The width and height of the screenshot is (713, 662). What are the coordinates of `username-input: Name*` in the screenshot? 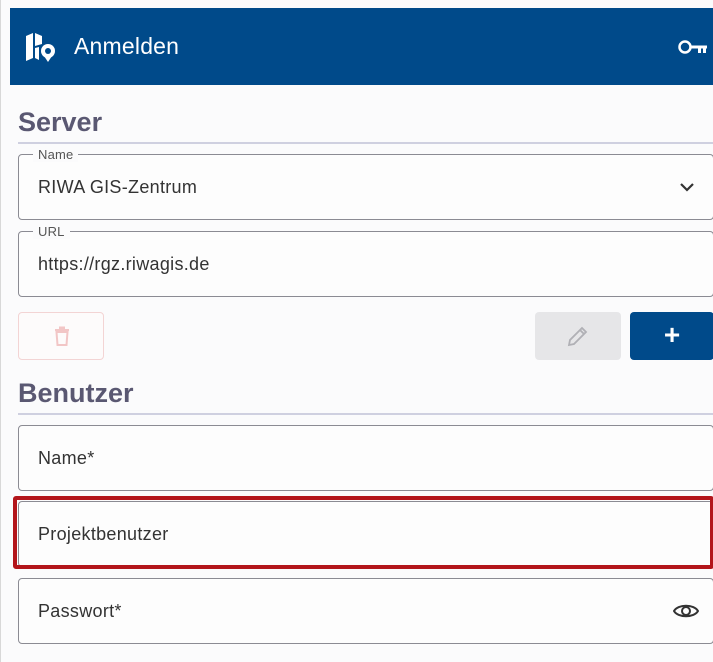 It's located at (365, 458).